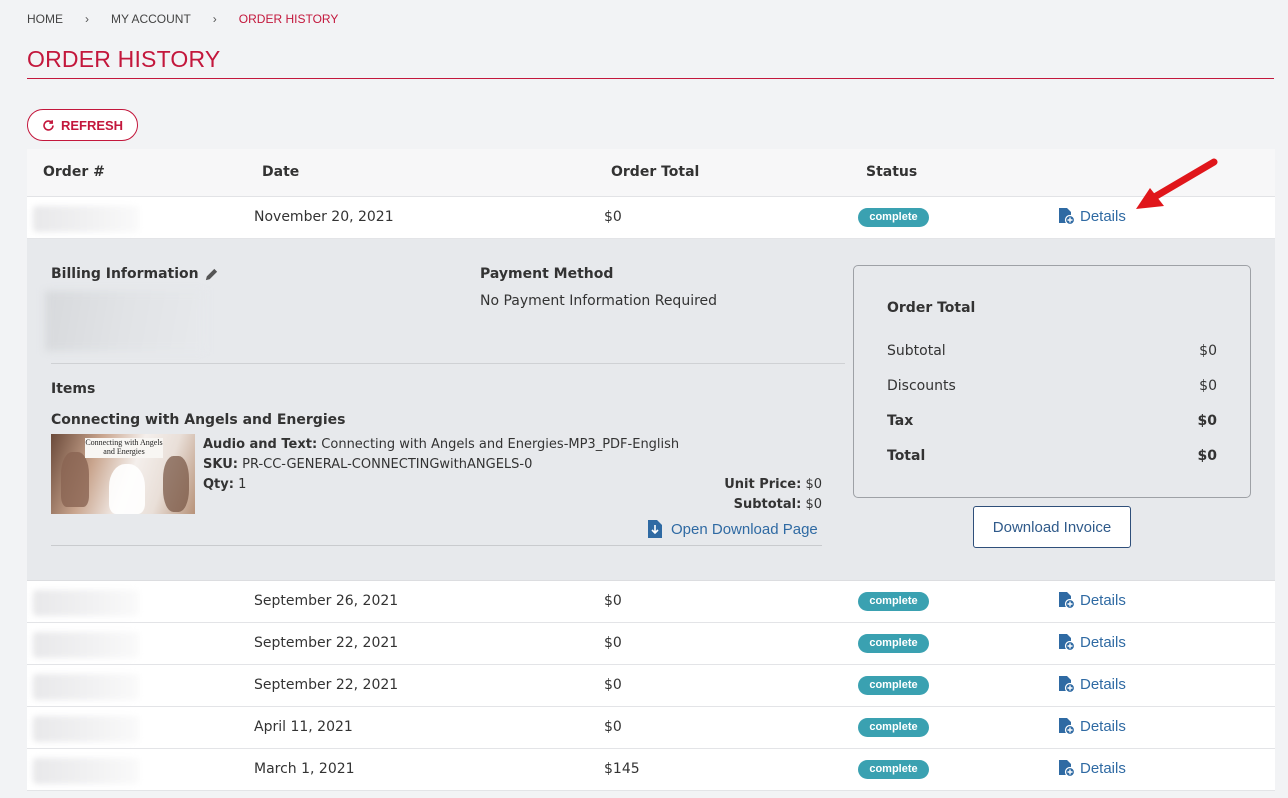 This screenshot has width=1288, height=798. Describe the element at coordinates (1208, 351) in the screenshot. I see `summary-subtotal-value: $0` at that location.